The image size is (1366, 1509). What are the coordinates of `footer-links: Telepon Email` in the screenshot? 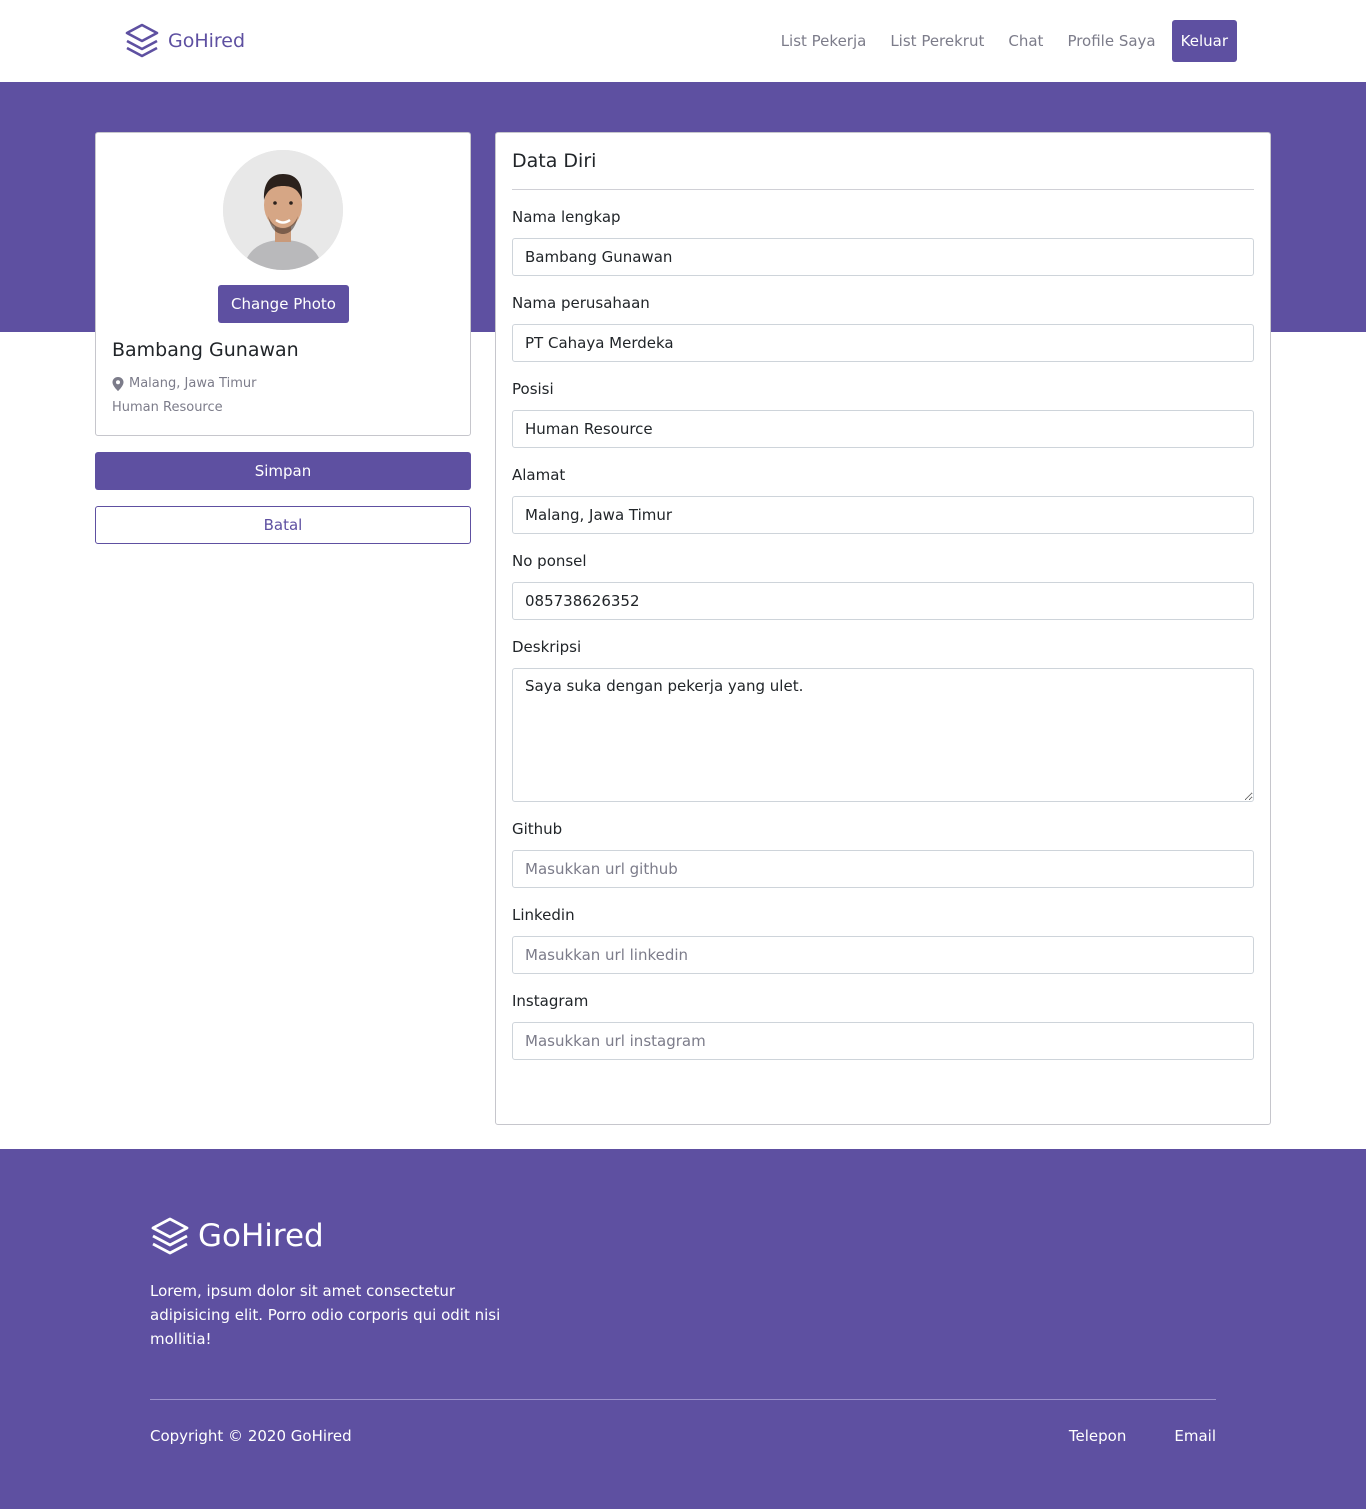 It's located at (1118, 1436).